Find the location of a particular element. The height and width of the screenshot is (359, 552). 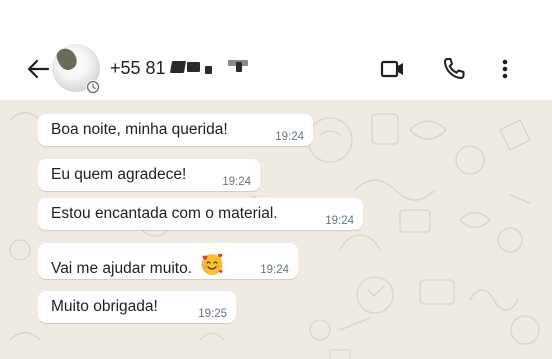

message-text: Vai me ajudar muito. is located at coordinates (137, 265).